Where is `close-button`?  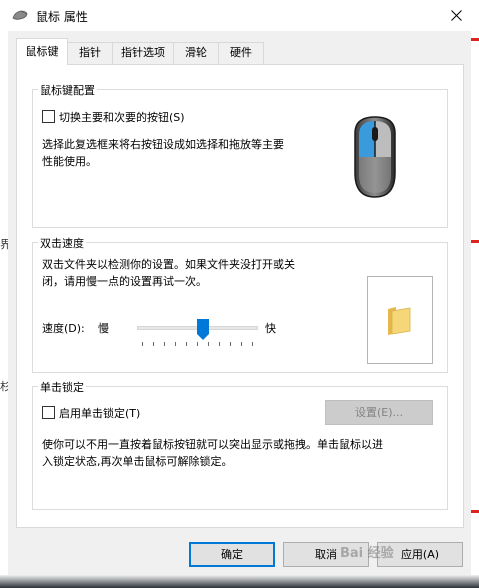 close-button is located at coordinates (456, 15).